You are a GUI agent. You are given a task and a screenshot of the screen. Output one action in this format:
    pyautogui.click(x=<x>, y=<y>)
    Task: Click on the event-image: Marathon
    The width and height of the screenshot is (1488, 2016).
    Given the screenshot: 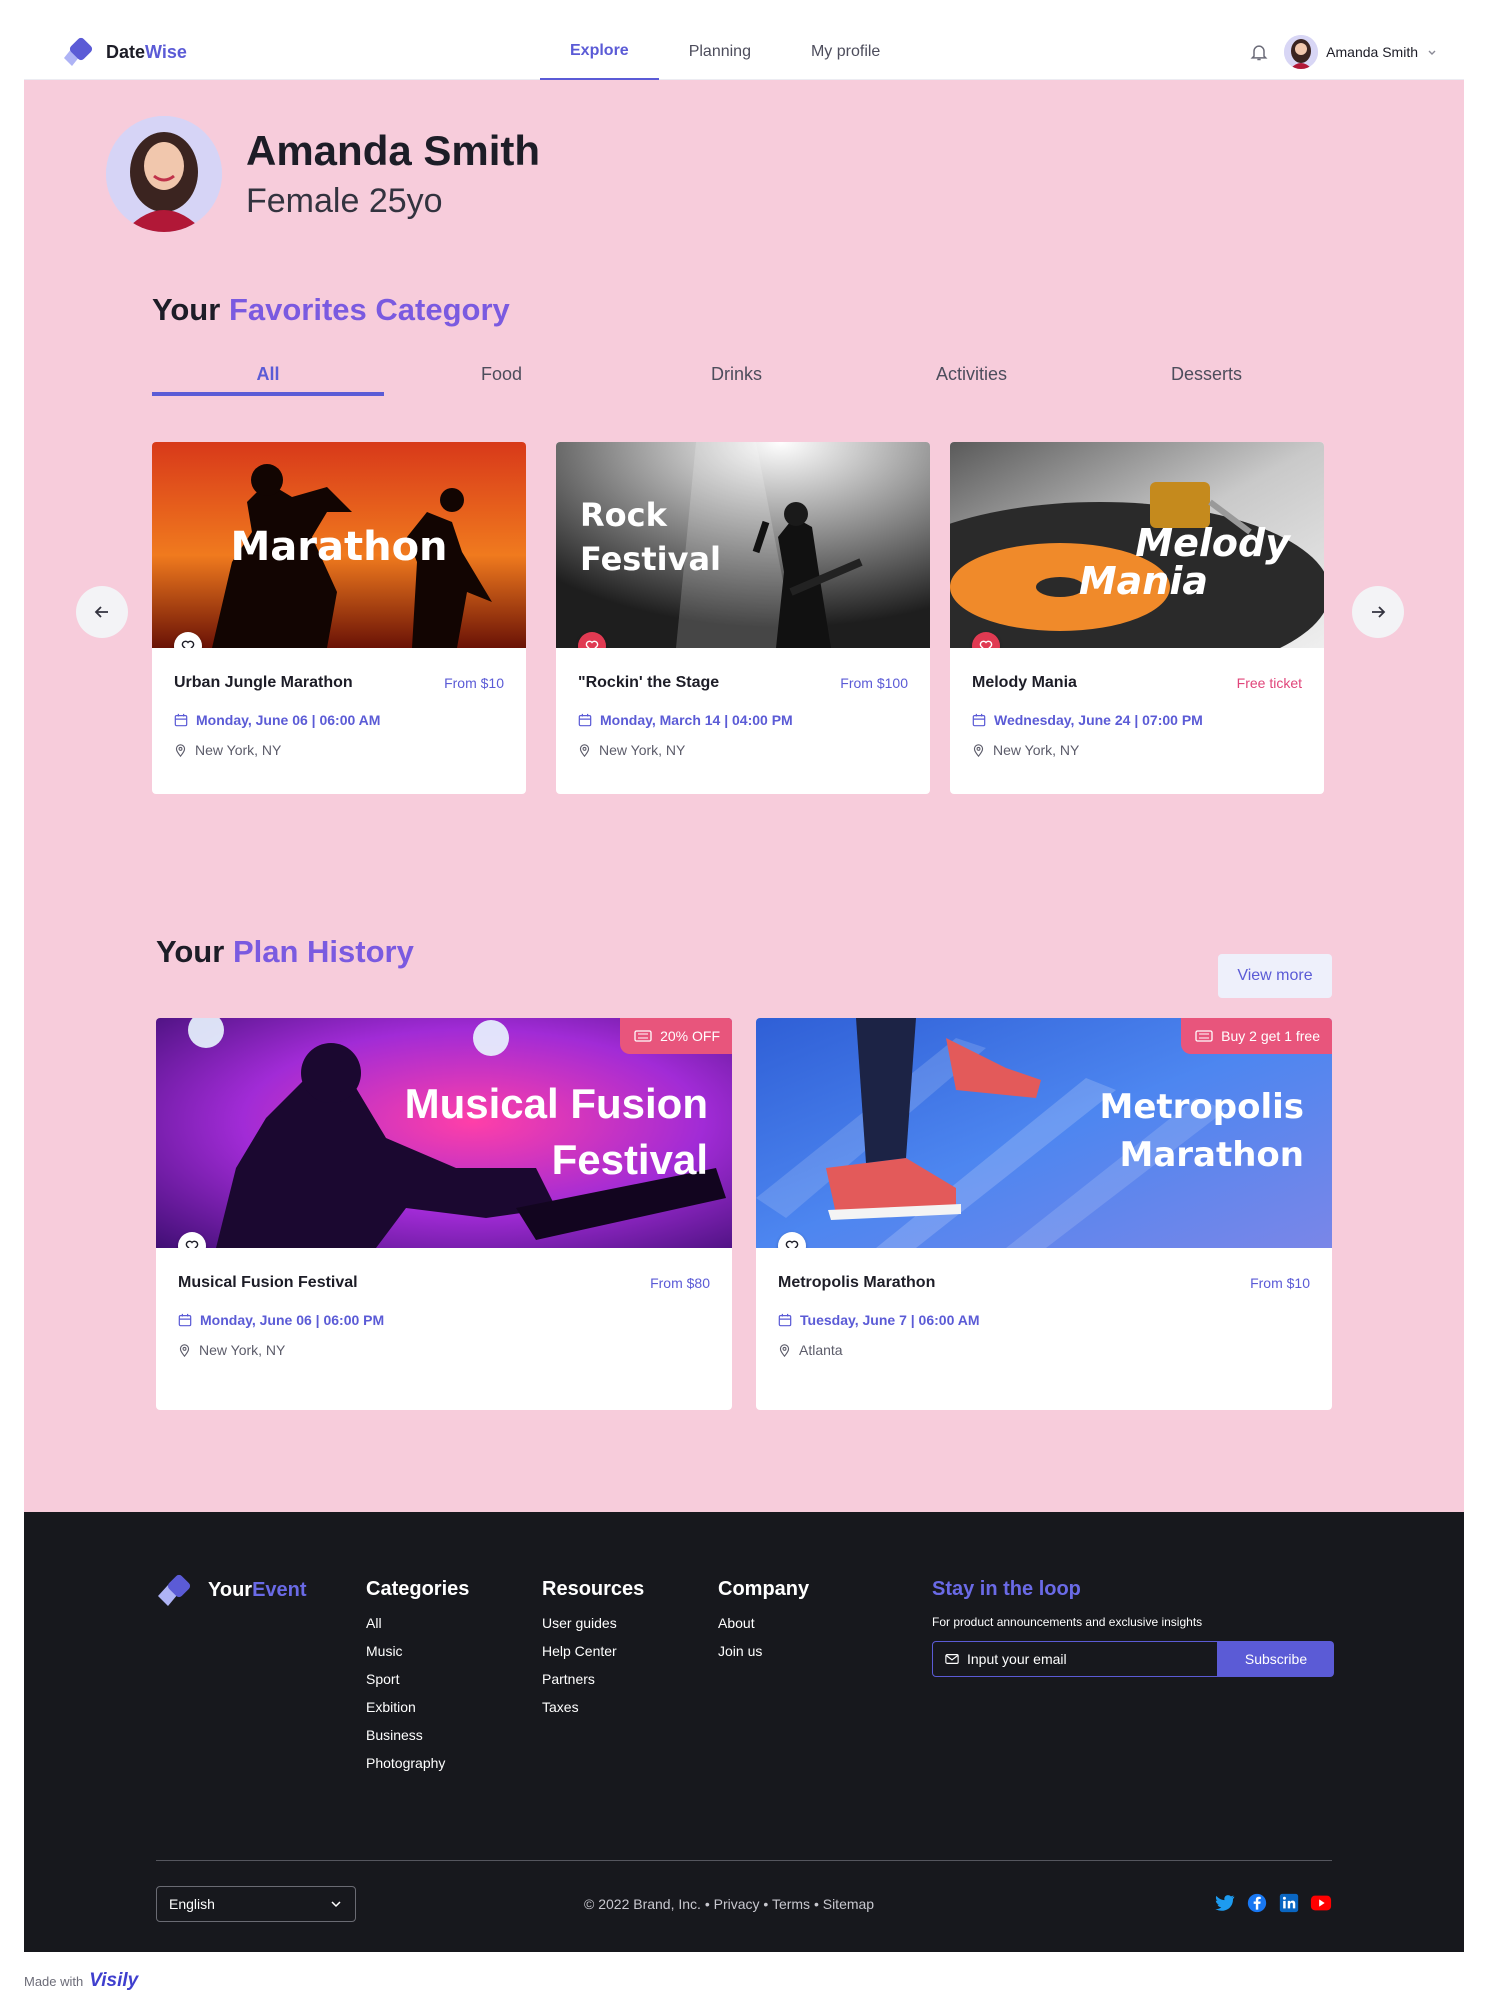 What is the action you would take?
    pyautogui.click(x=339, y=545)
    